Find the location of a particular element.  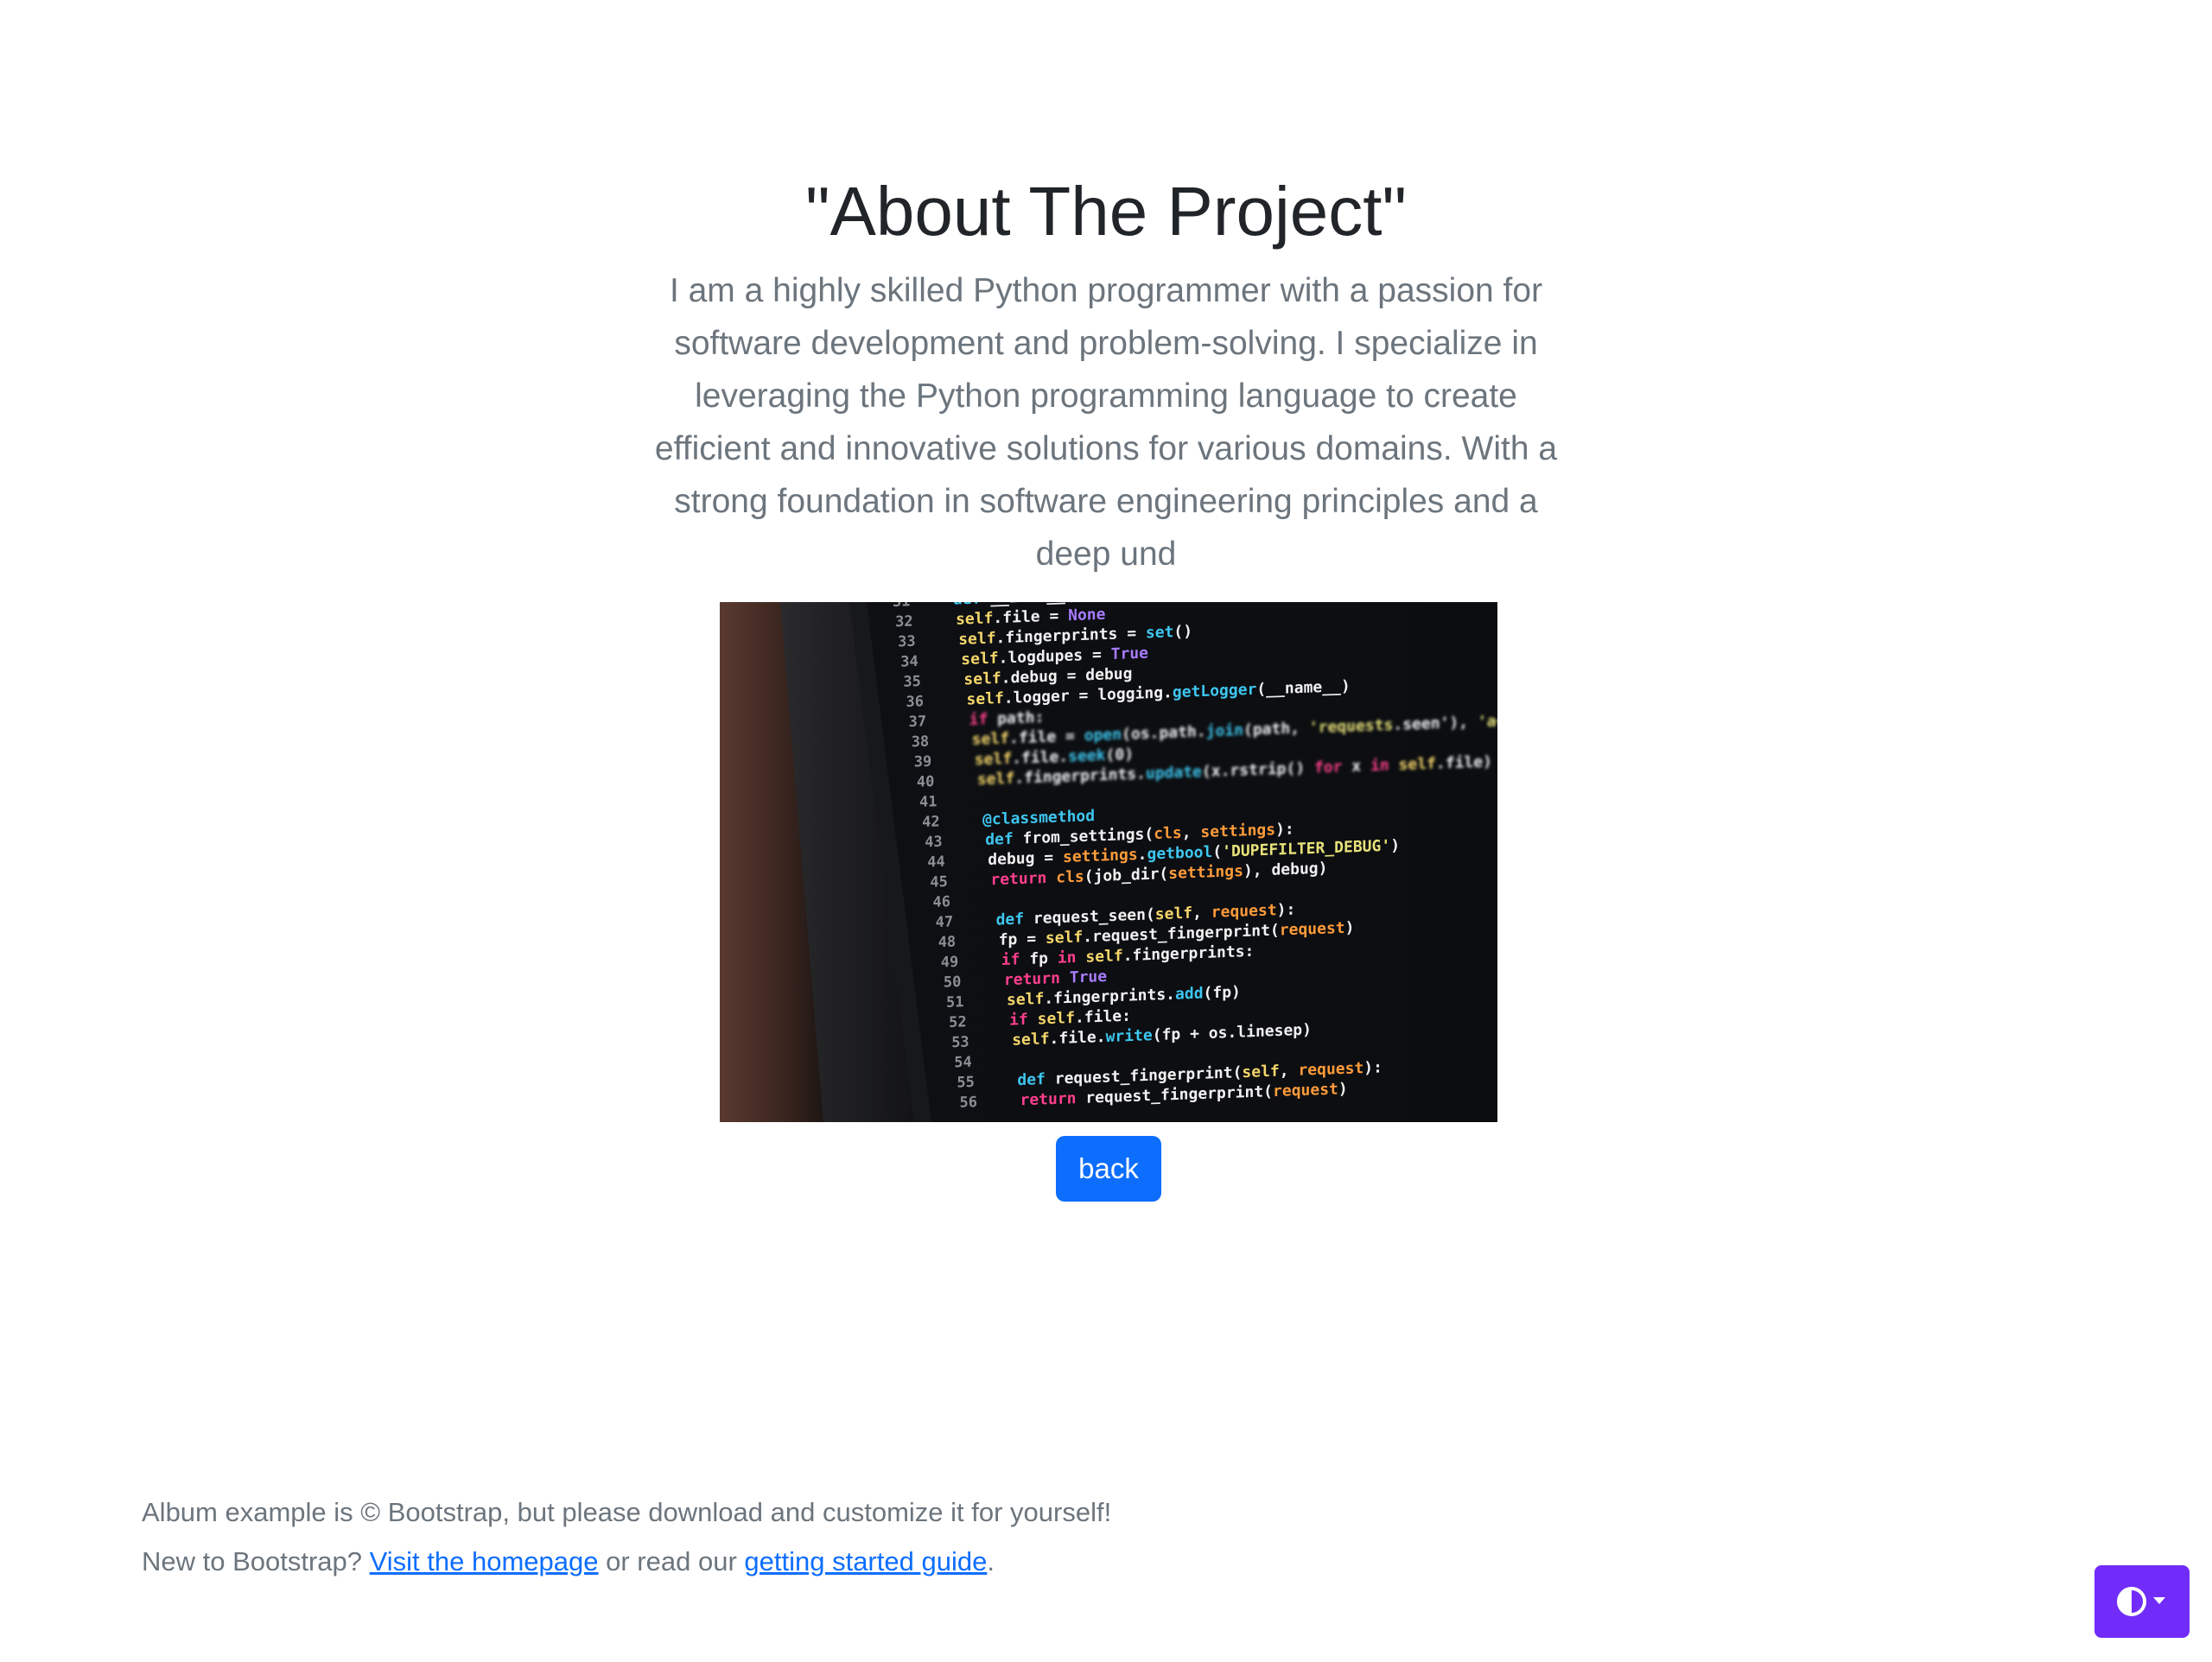

back-button: back is located at coordinates (1108, 1169).